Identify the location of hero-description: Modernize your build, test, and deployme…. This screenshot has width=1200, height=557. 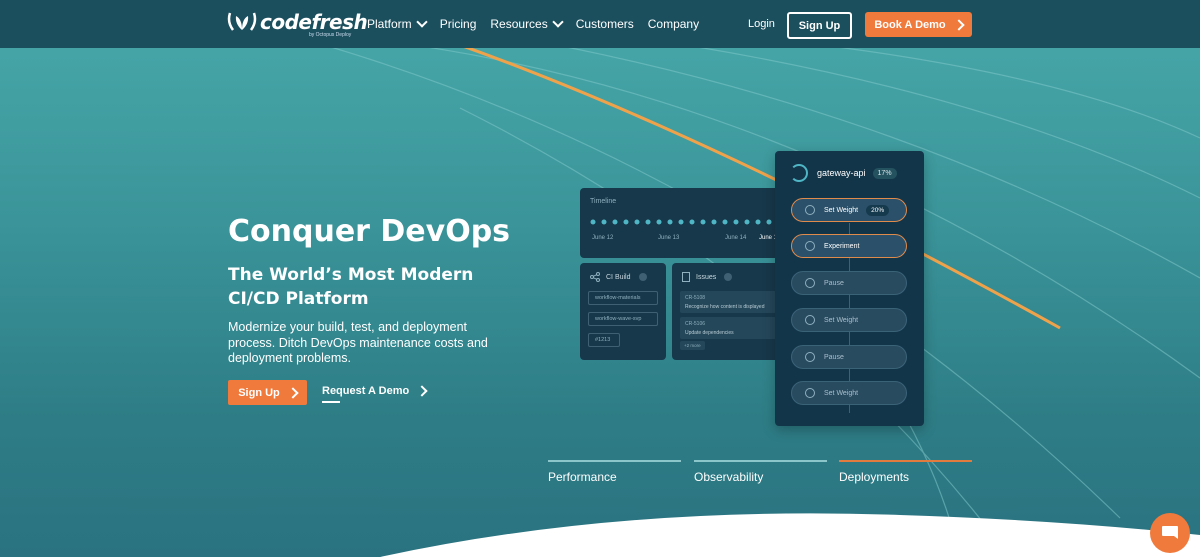
(358, 342).